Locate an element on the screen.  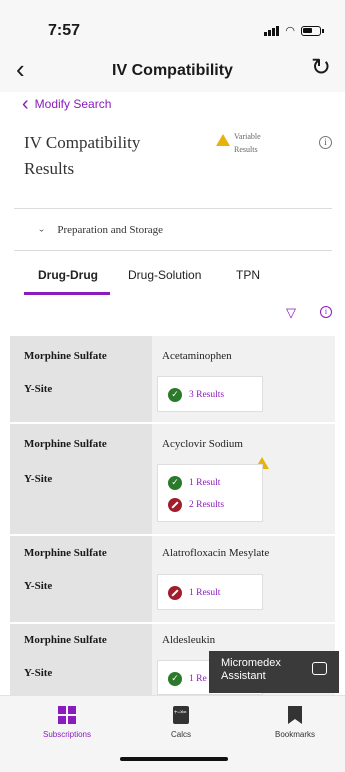
status-time: 7:57 is located at coordinates (64, 30).